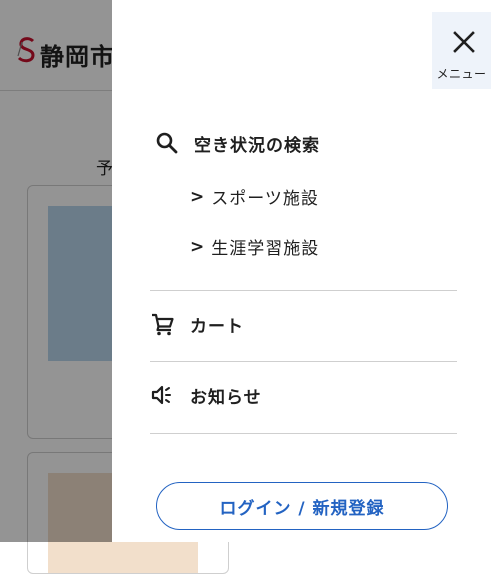 The image size is (491, 574). What do you see at coordinates (163, 324) in the screenshot?
I see `cart-icon` at bounding box center [163, 324].